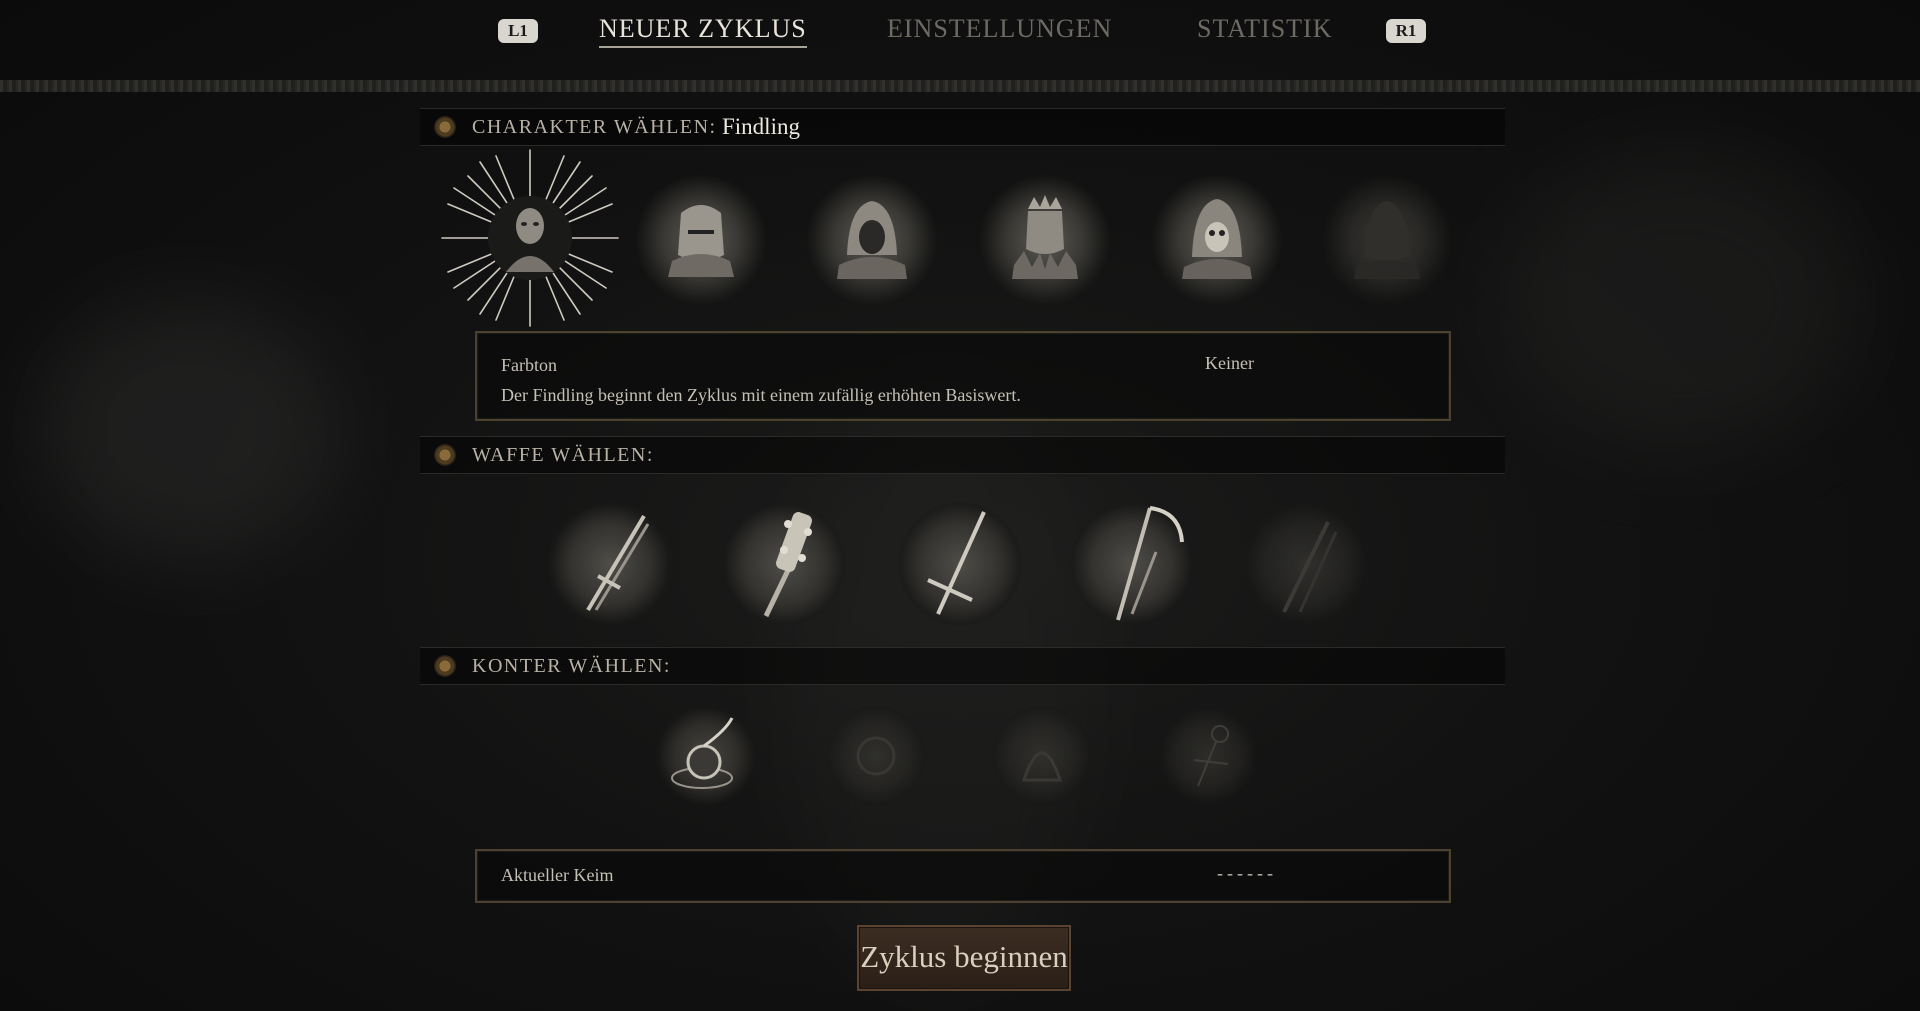 The image size is (1920, 1011). I want to click on hooded-portrait, so click(872, 240).